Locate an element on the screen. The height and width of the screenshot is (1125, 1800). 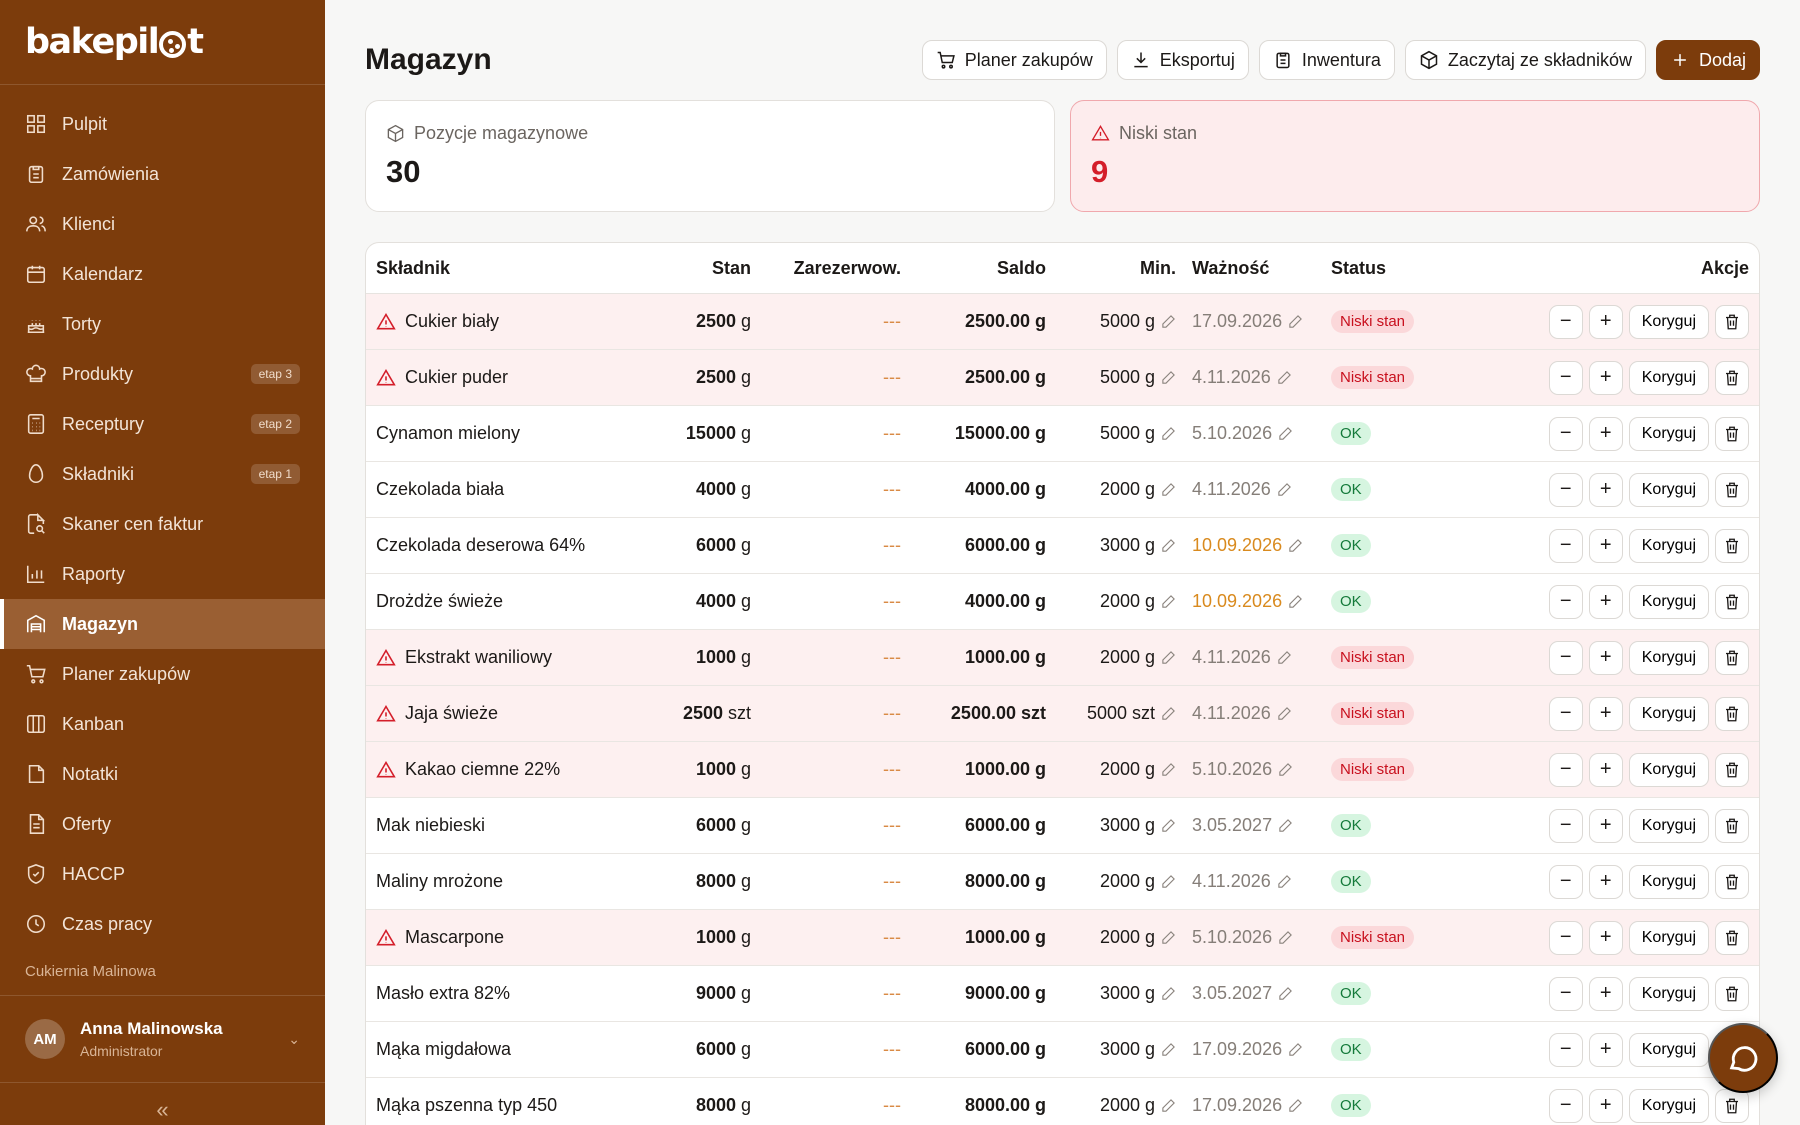
sidebar-item-czas-pracy: Czas pracy is located at coordinates (162, 924).